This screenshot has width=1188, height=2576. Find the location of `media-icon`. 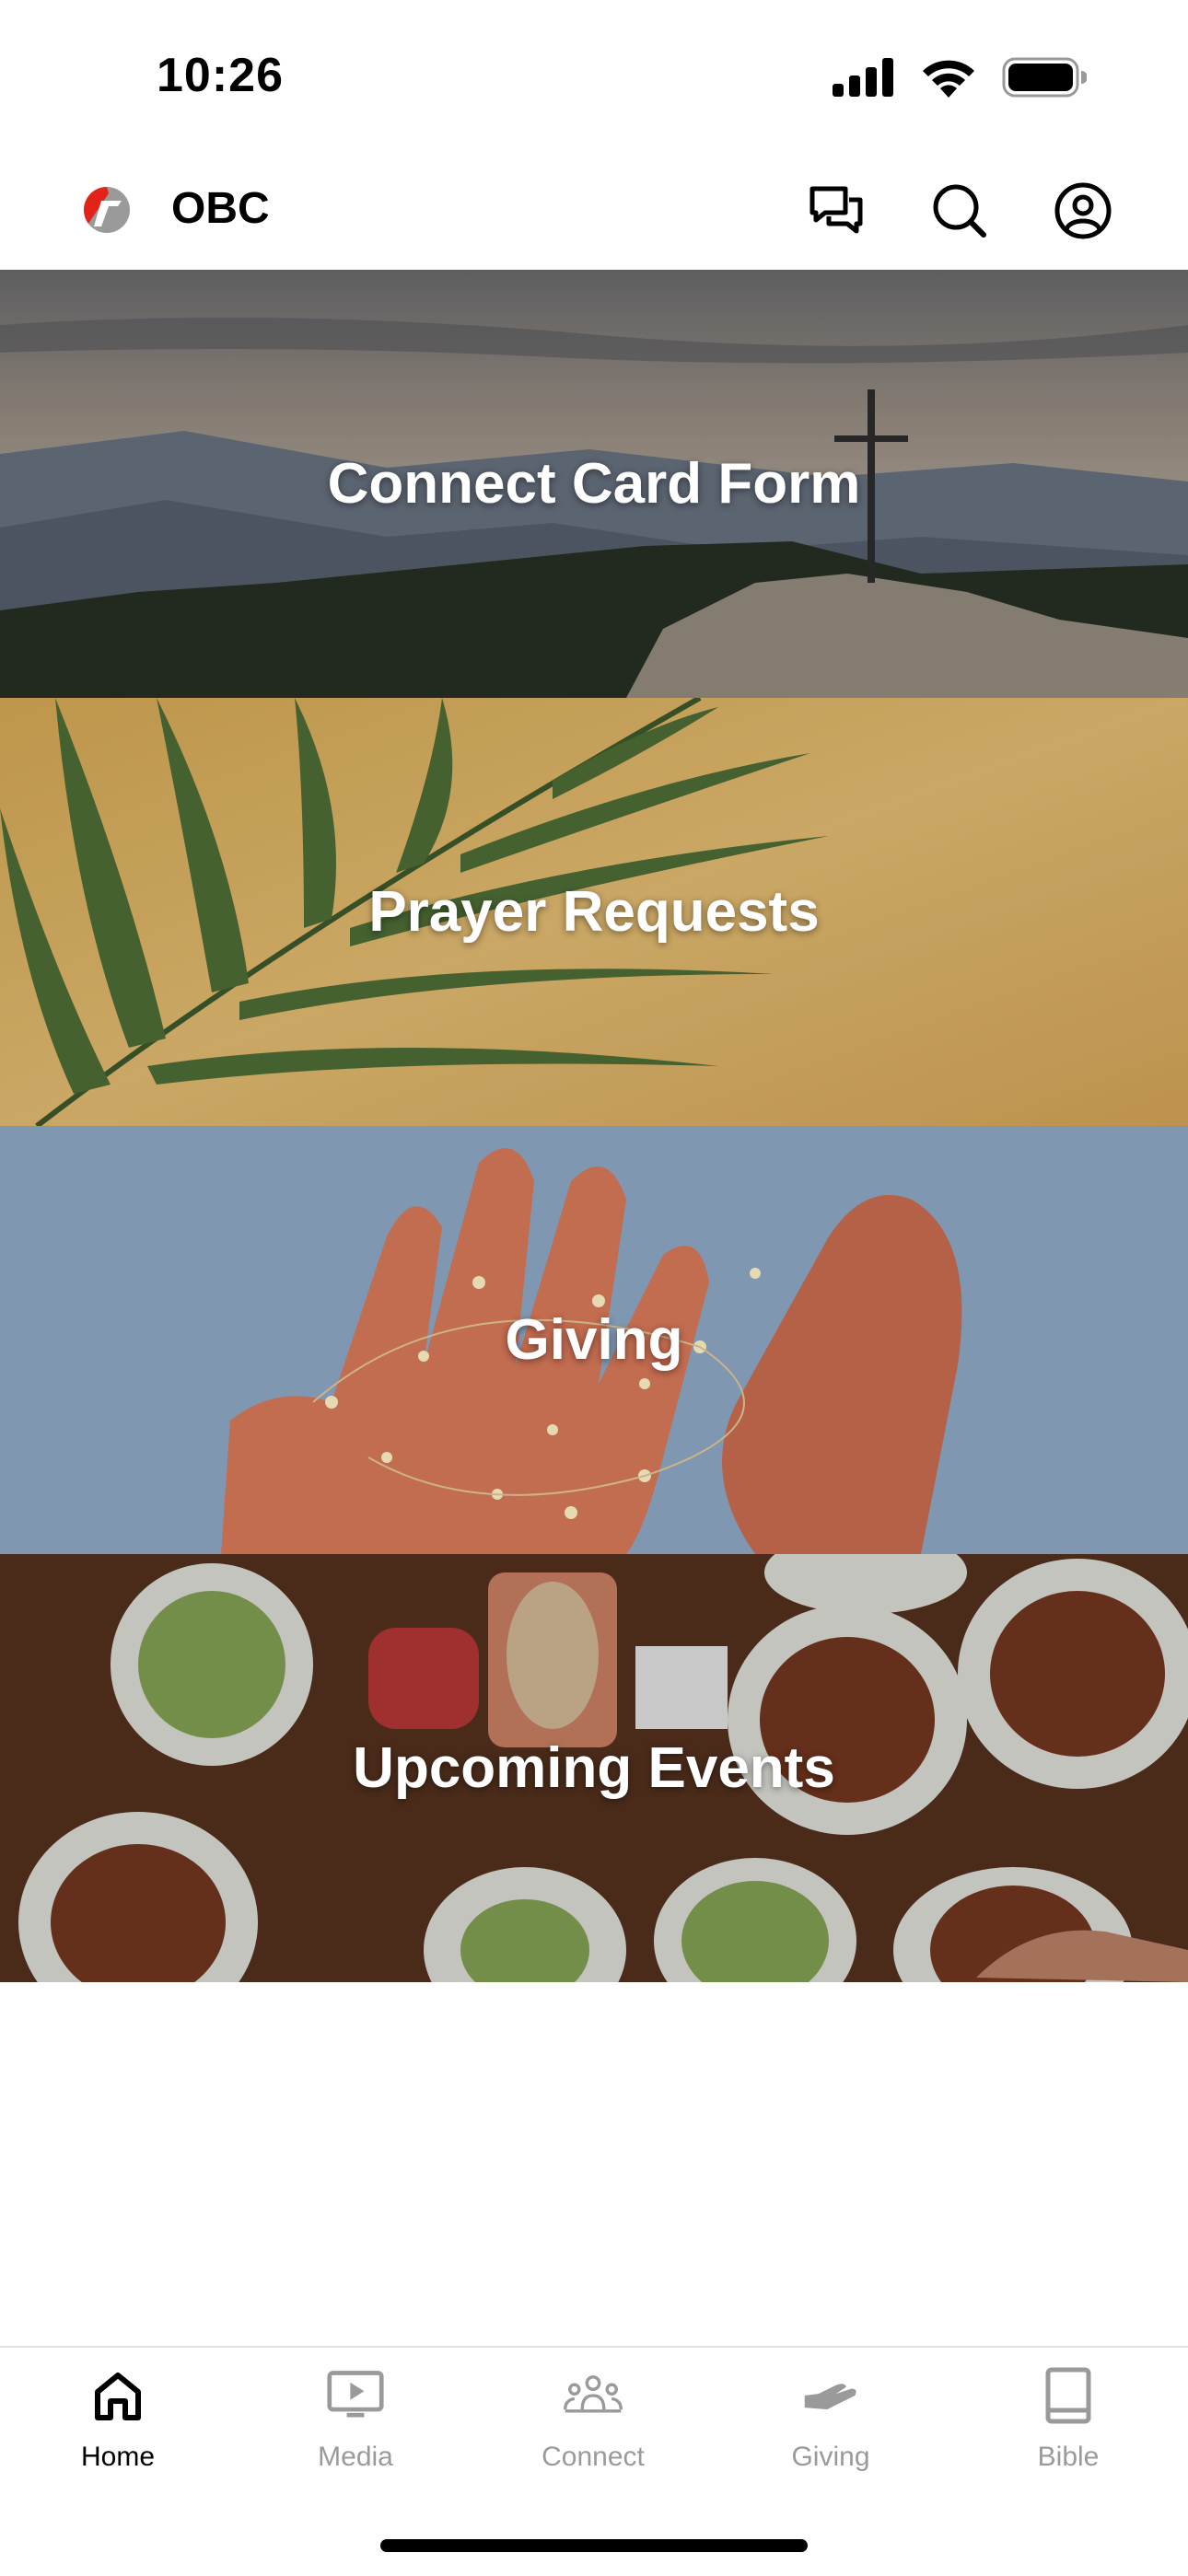

media-icon is located at coordinates (355, 2395).